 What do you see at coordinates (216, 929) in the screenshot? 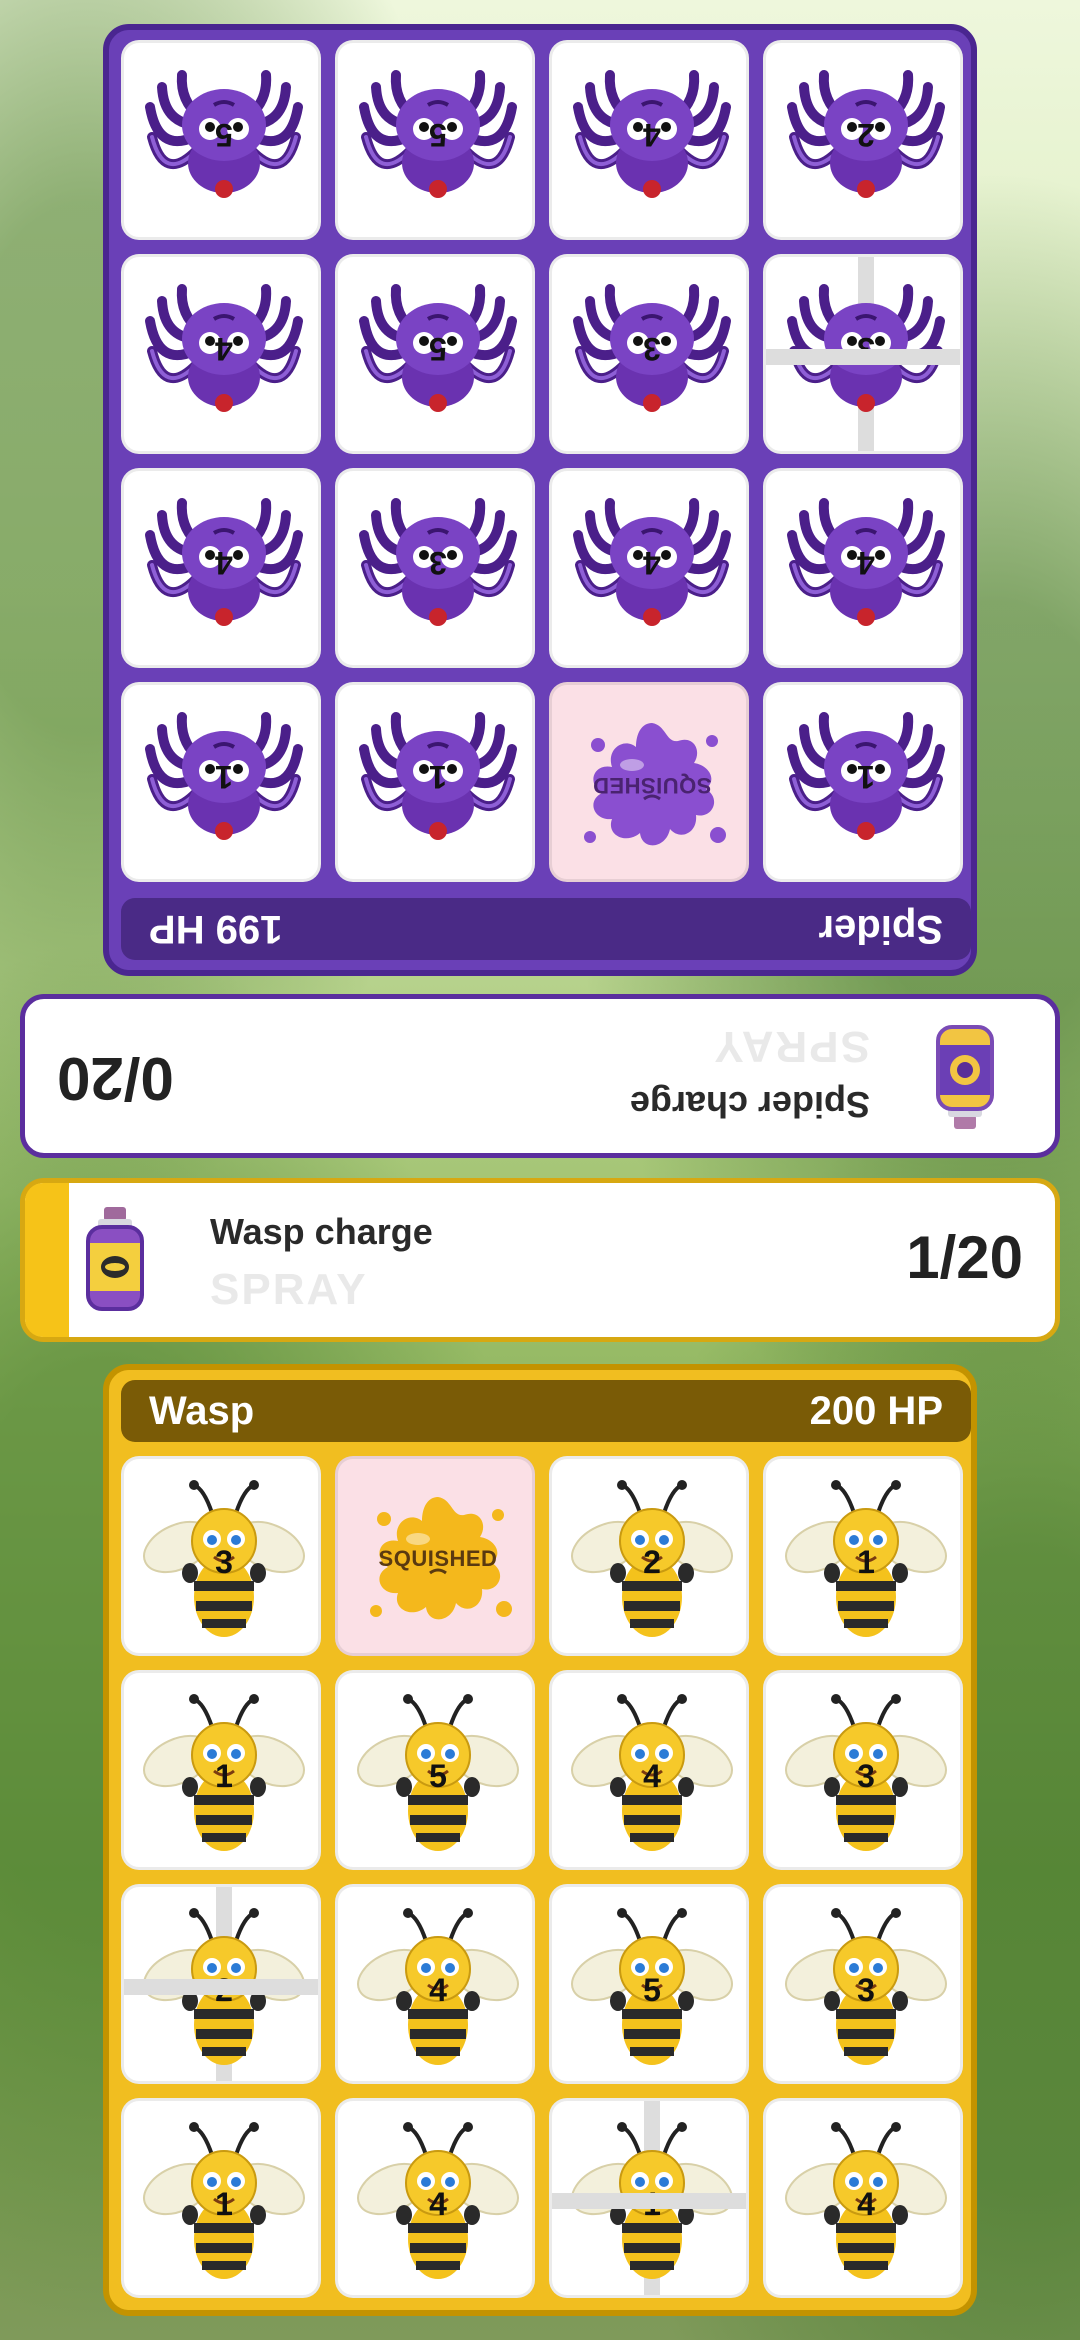
I see `spider-hp: 199 HP` at bounding box center [216, 929].